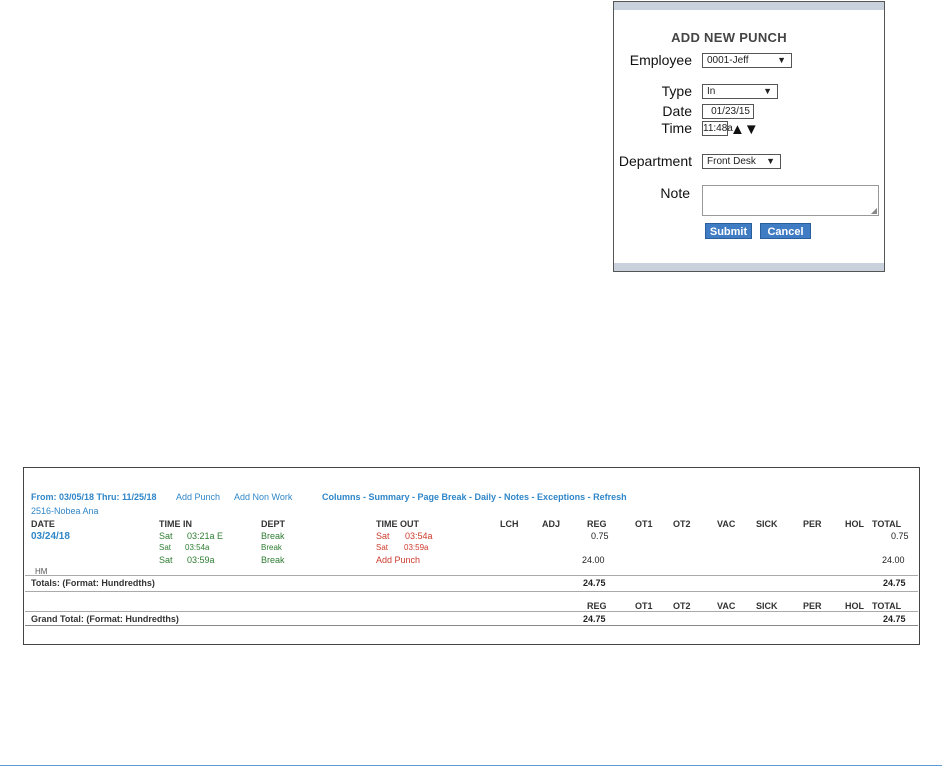 The height and width of the screenshot is (768, 942). I want to click on type-select: In ▼, so click(740, 91).